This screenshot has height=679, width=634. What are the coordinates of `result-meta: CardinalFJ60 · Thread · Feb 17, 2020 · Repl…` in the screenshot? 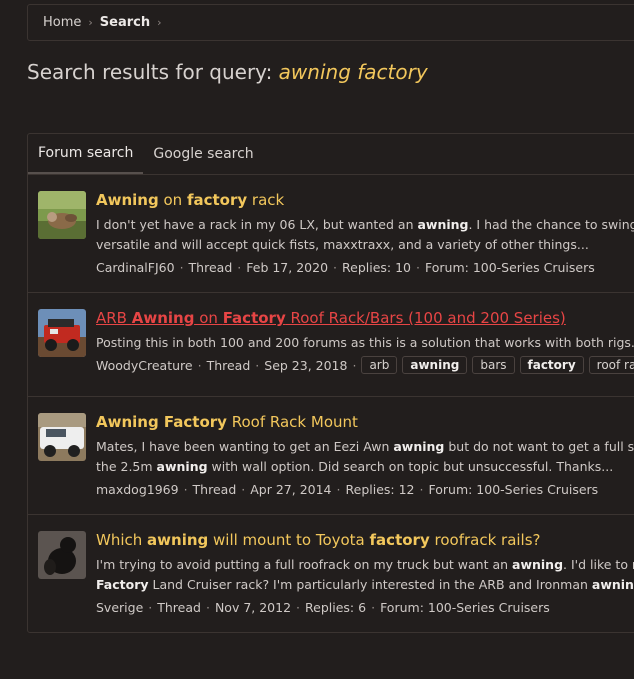 It's located at (345, 267).